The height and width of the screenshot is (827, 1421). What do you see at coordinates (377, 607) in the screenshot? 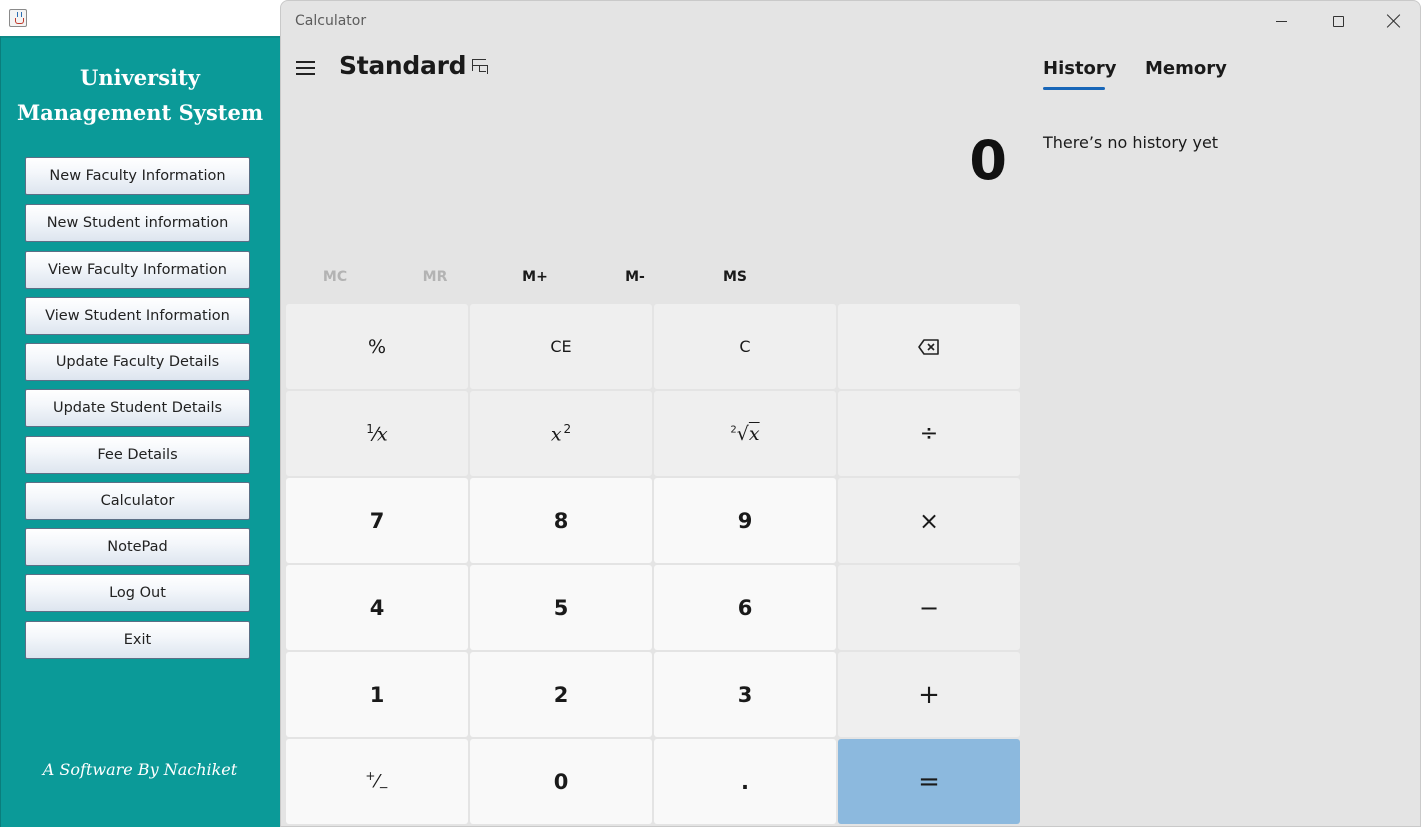
I see `digit-4-button: 4` at bounding box center [377, 607].